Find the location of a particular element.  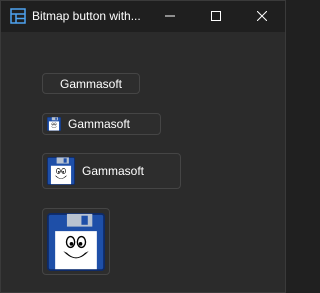

maximize-button is located at coordinates (216, 16).